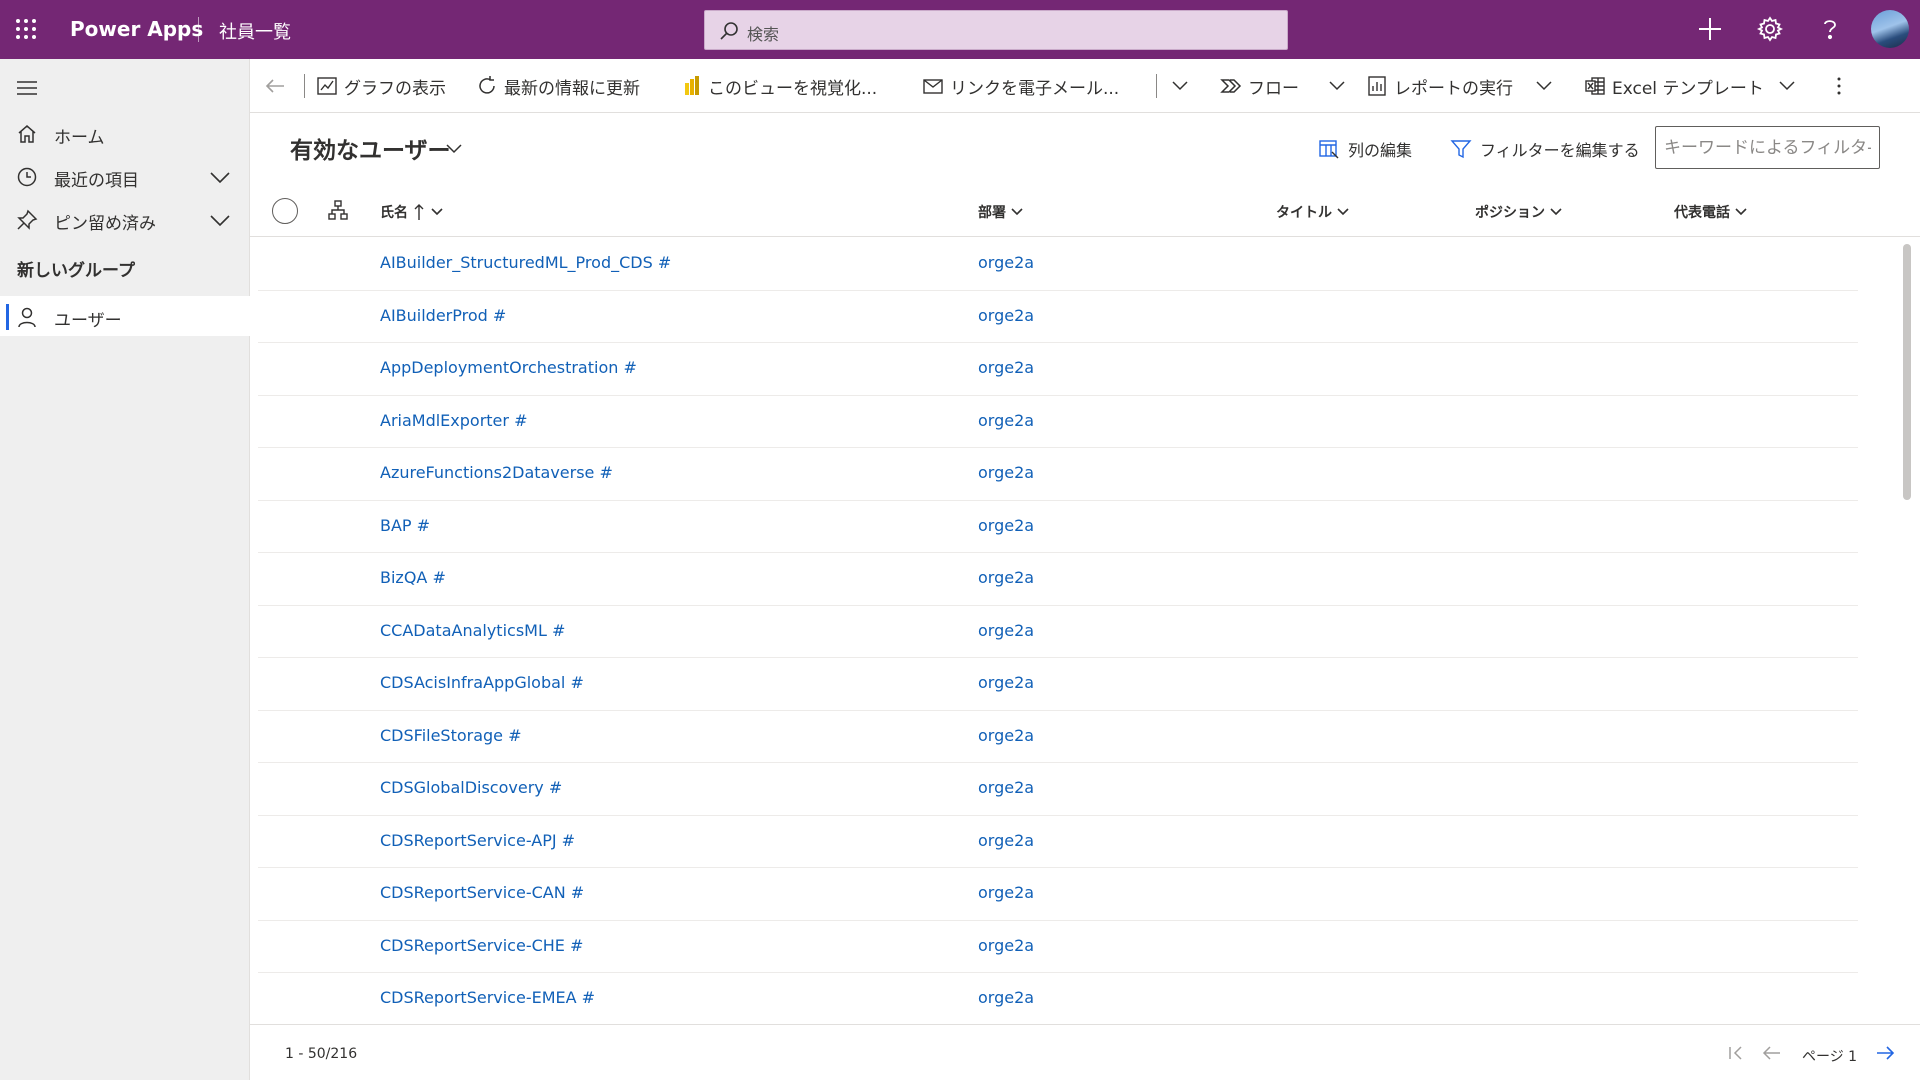  Describe the element at coordinates (1767, 147) in the screenshot. I see `keyword-filter-input` at that location.